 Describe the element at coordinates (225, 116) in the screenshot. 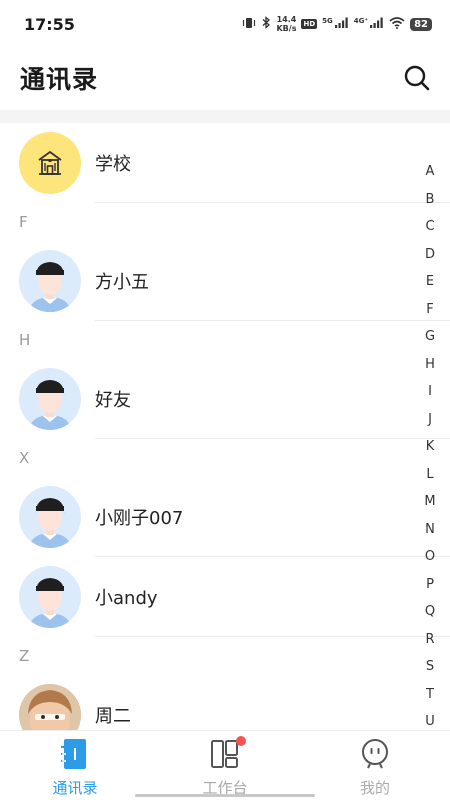

I see `header-separator` at that location.